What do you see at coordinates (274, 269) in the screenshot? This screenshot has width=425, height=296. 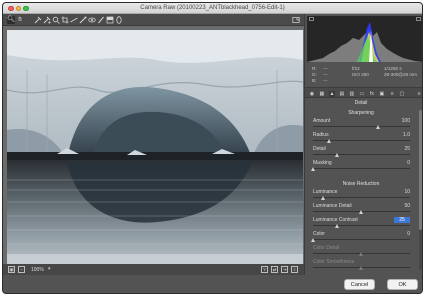 I see `swap-settings-icon: ⇄` at bounding box center [274, 269].